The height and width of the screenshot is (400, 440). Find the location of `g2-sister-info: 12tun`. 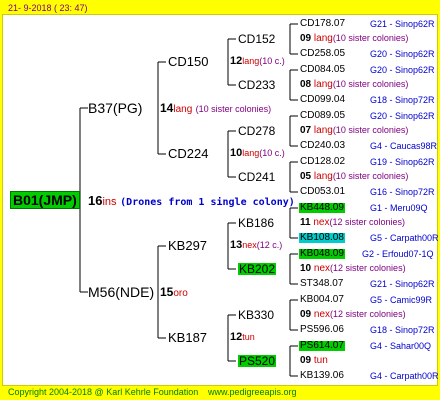

g2-sister-info: 12tun is located at coordinates (242, 337).